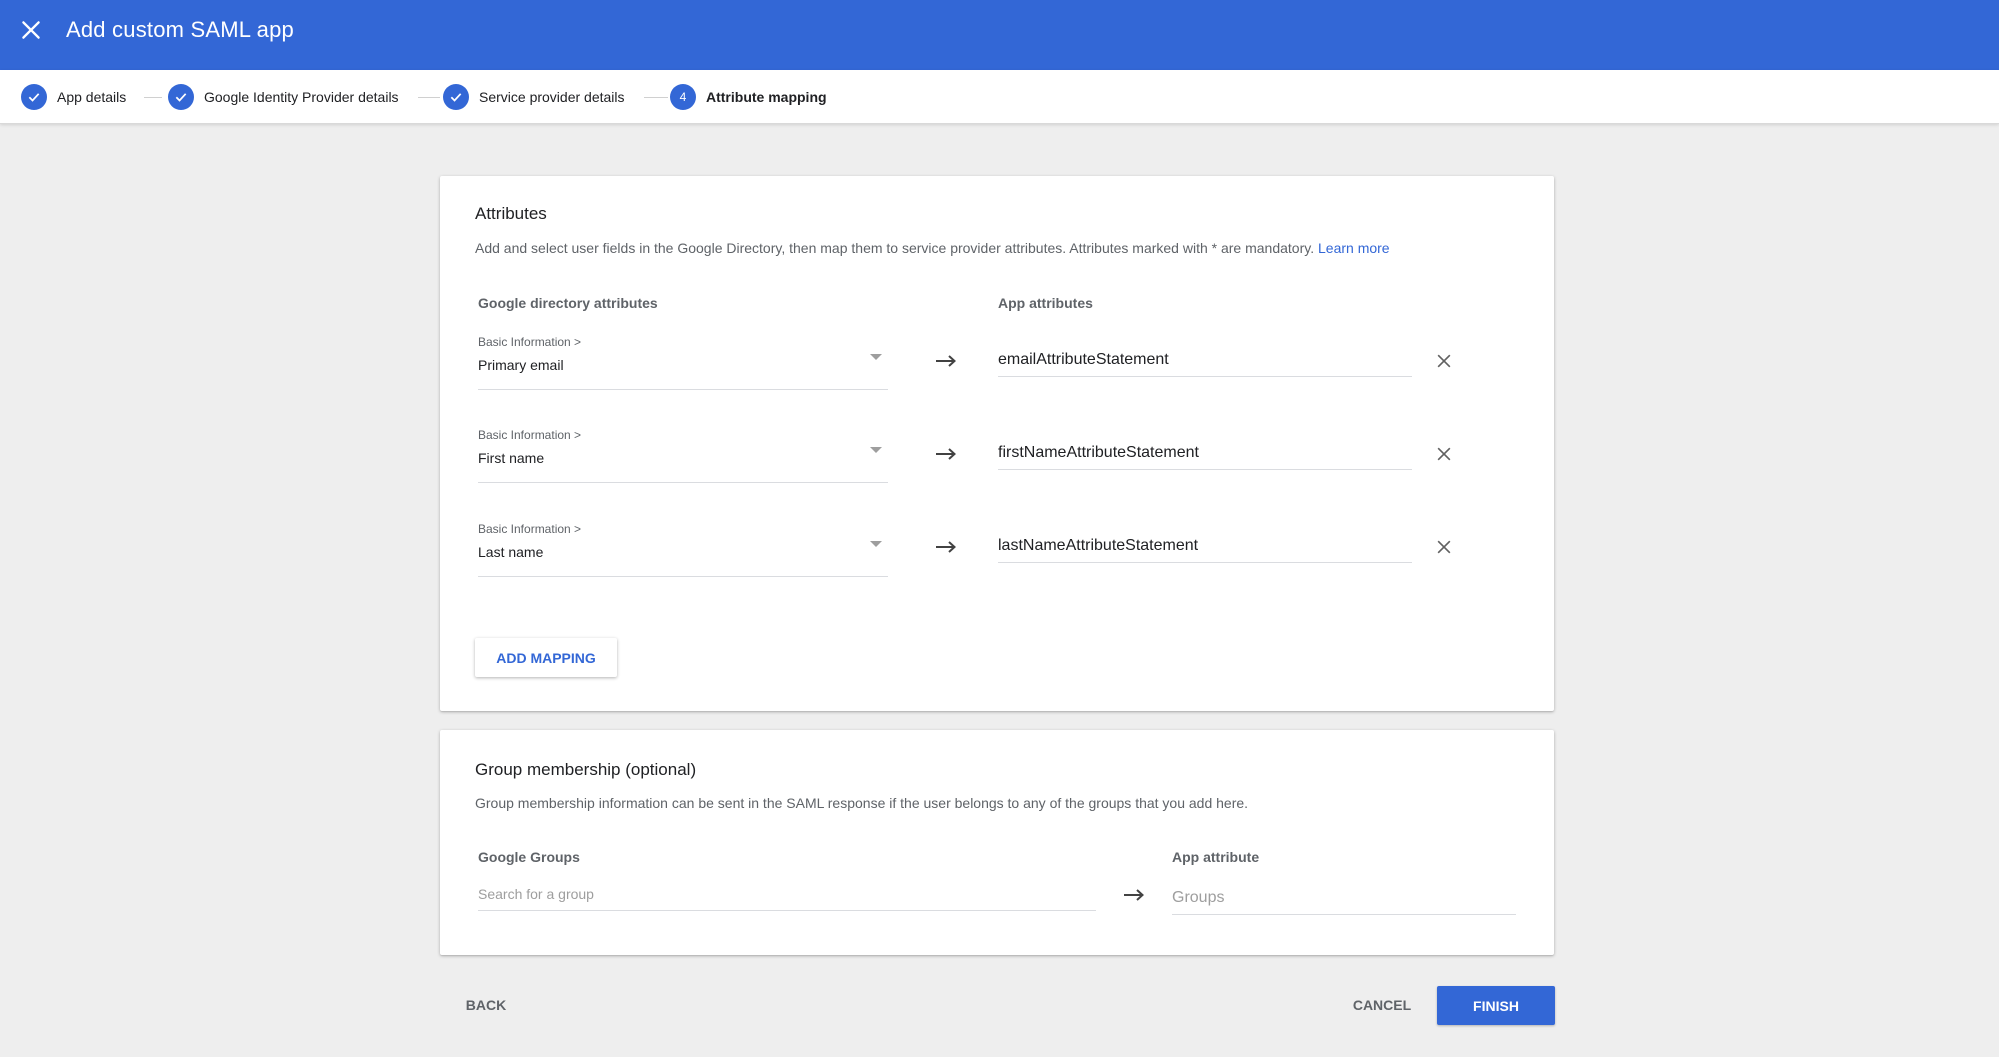 Image resolution: width=1999 pixels, height=1057 pixels. What do you see at coordinates (486, 1005) in the screenshot?
I see `back-button: BACK` at bounding box center [486, 1005].